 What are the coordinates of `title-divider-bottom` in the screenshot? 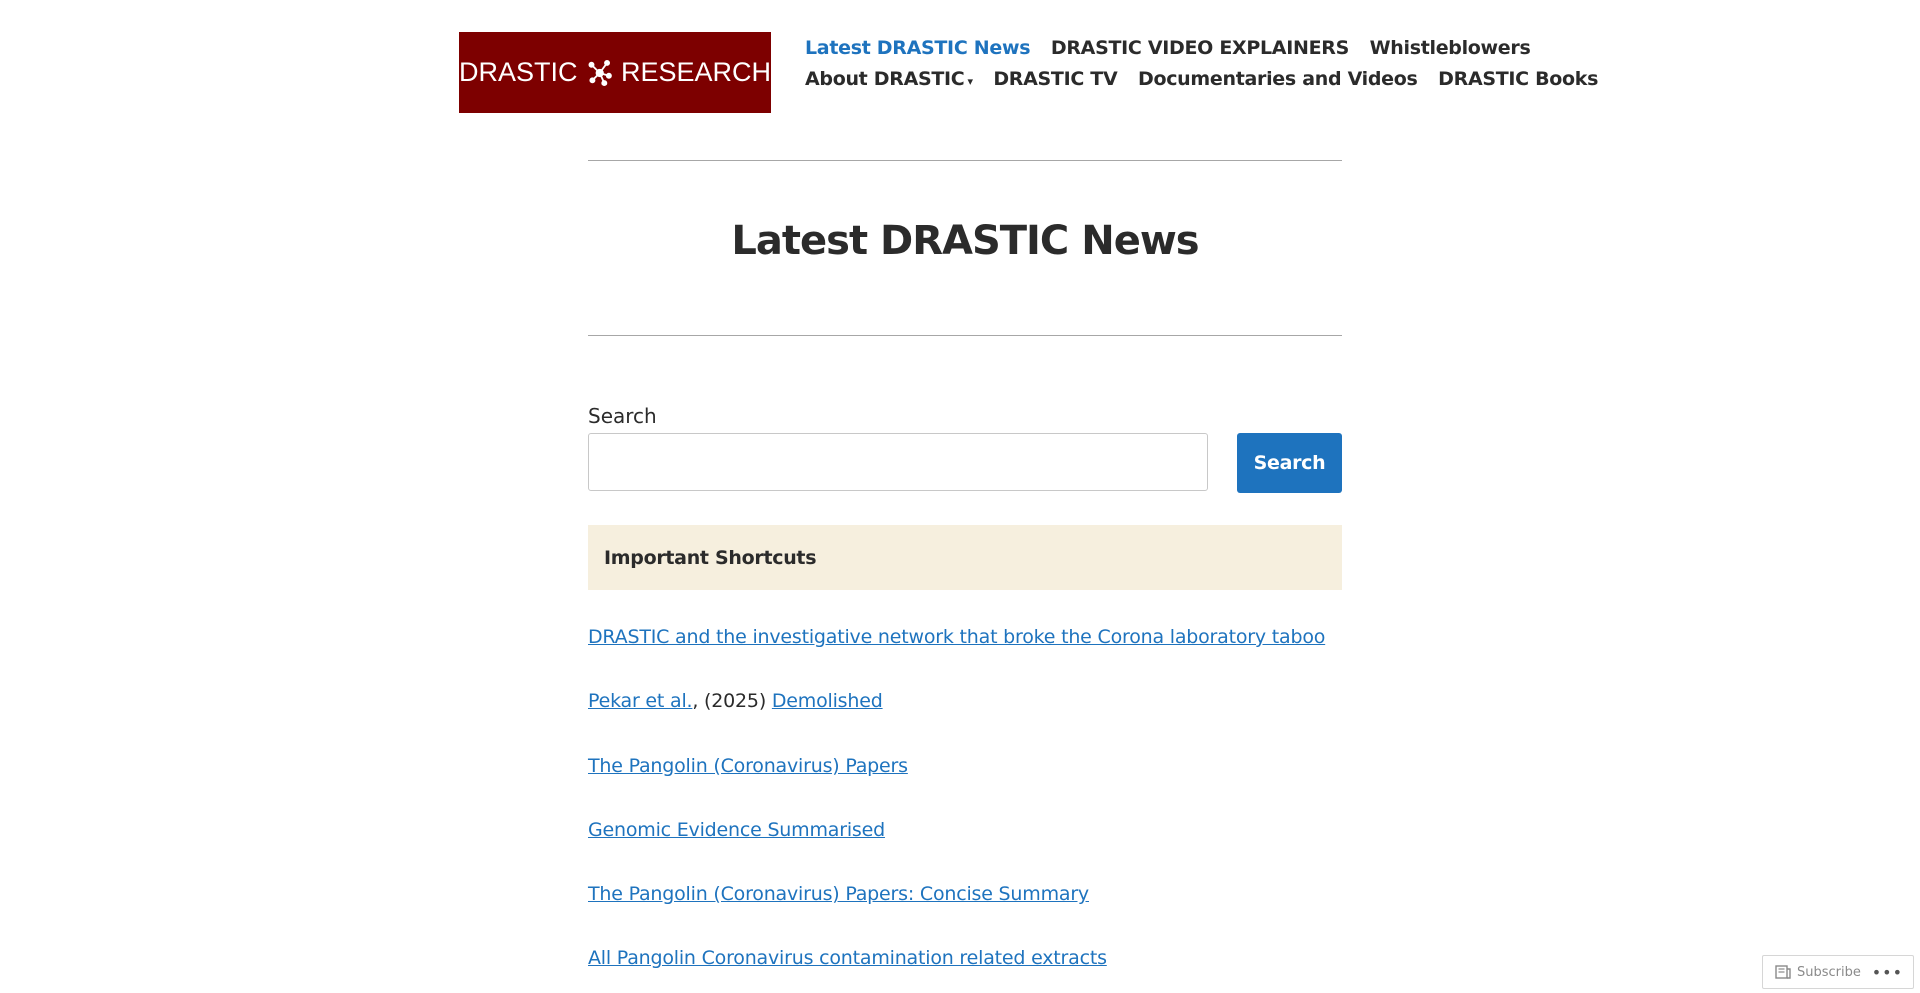 It's located at (965, 335).